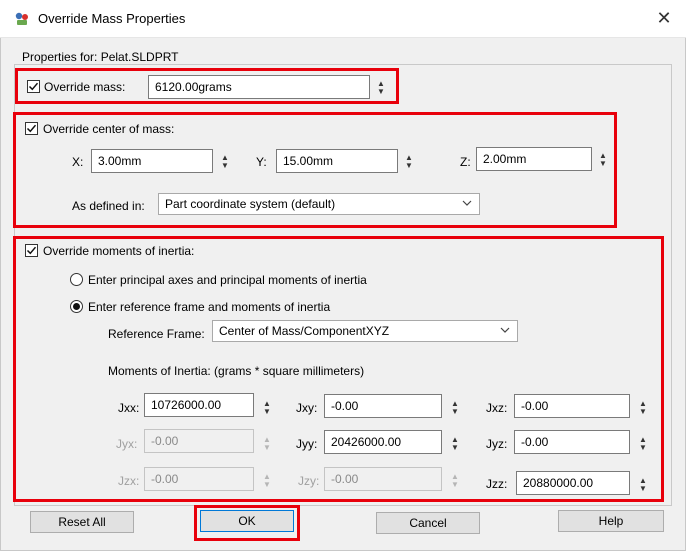 The width and height of the screenshot is (686, 551). I want to click on mass-spinner-icon: ▲ ▼, so click(381, 88).